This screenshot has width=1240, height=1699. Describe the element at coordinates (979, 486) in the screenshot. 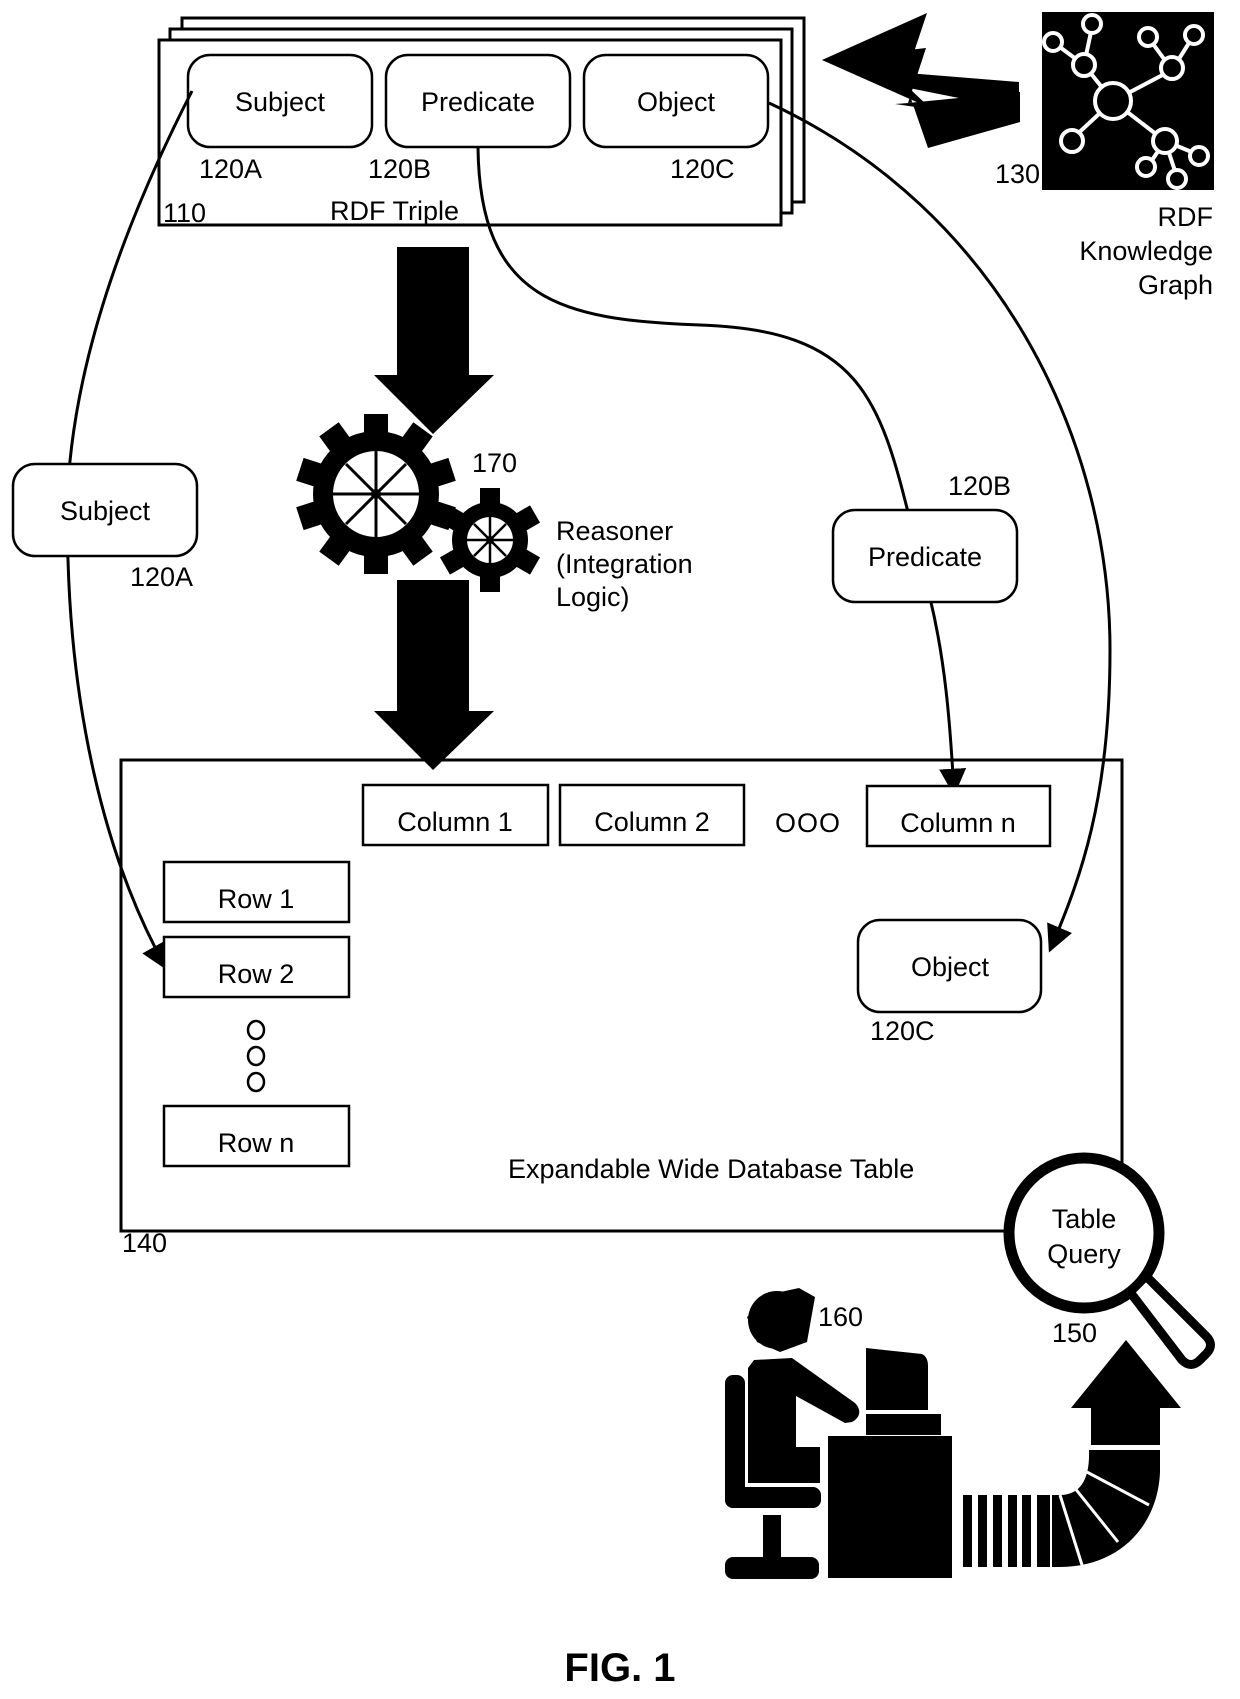

I see `ref-120b-floating: 120B` at that location.